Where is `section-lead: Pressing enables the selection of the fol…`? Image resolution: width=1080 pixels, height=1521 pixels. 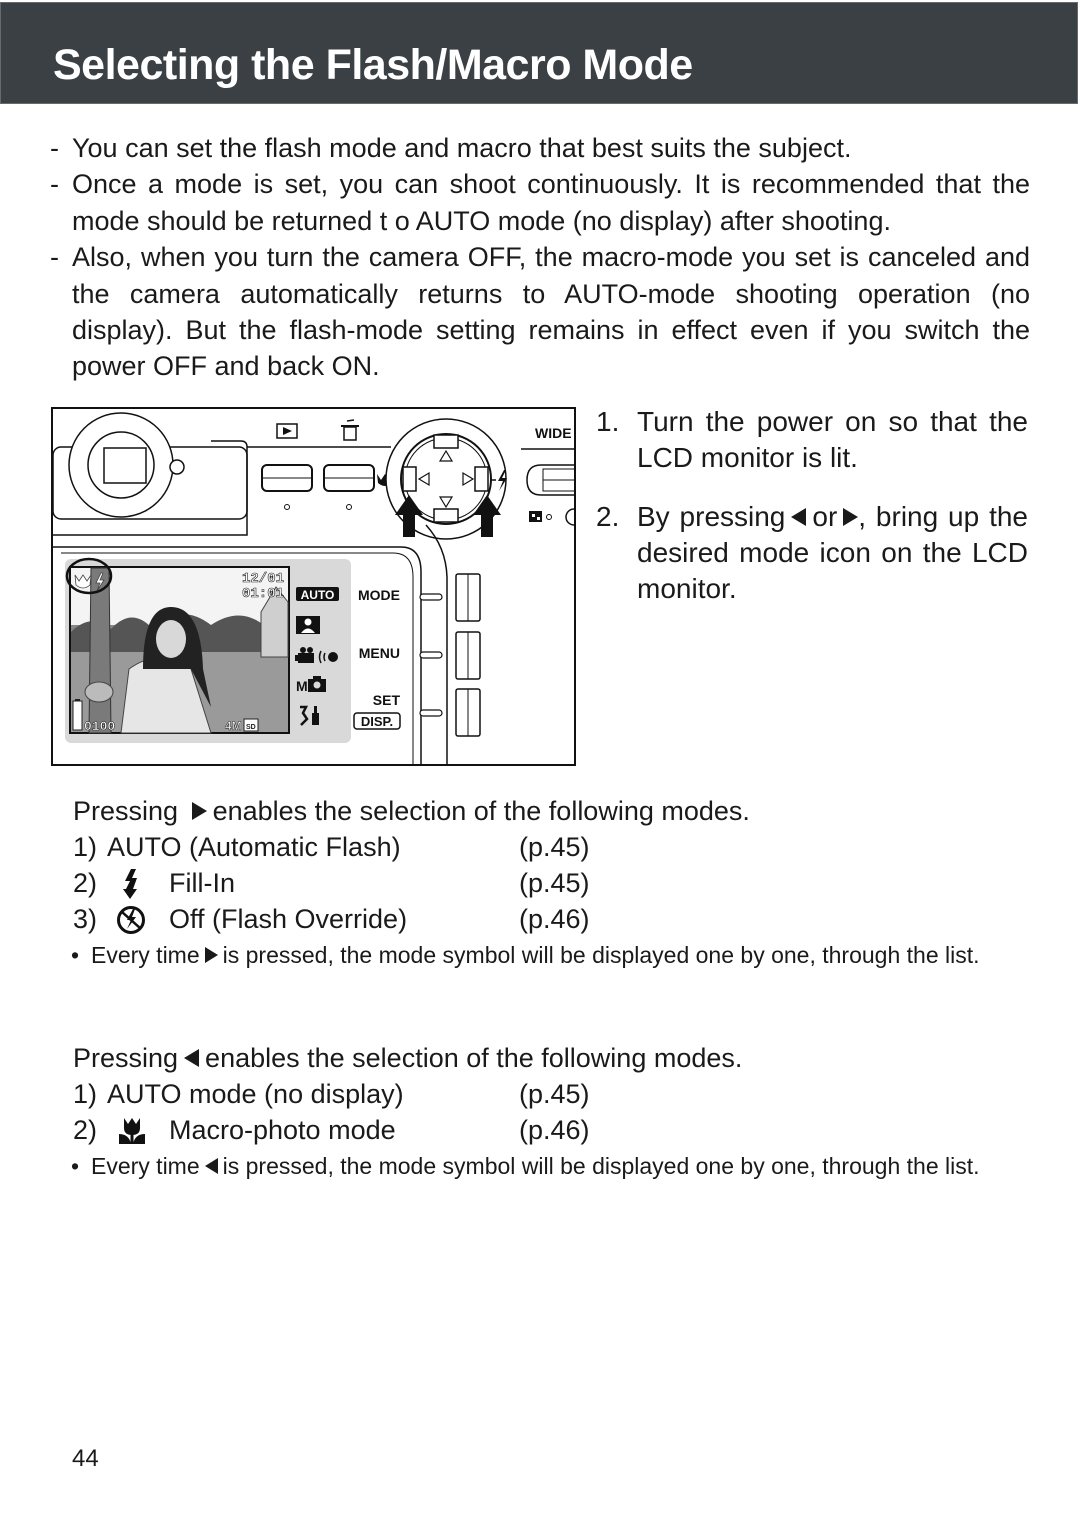
section-lead: Pressing enables the selection of the fol… is located at coordinates (550, 1058).